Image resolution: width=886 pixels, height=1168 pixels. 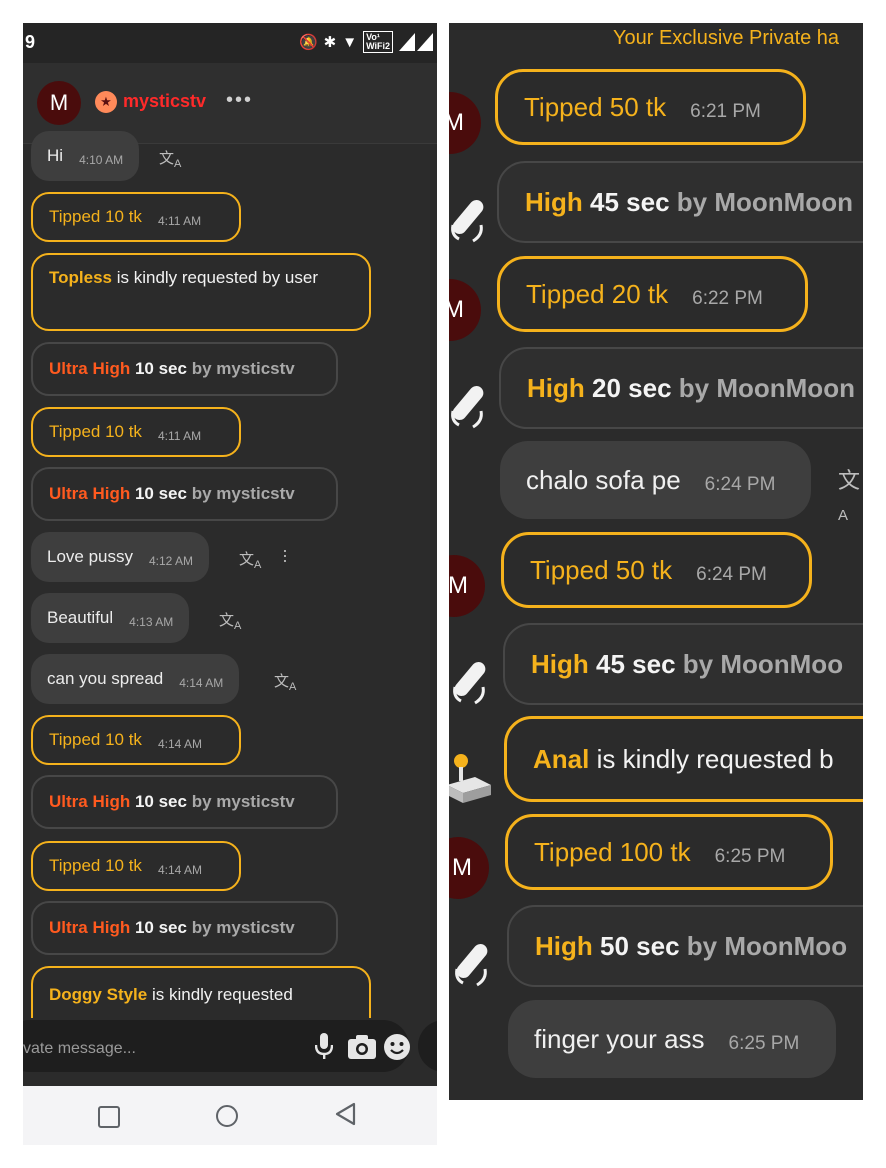 What do you see at coordinates (397, 1050) in the screenshot?
I see `emoji-icon` at bounding box center [397, 1050].